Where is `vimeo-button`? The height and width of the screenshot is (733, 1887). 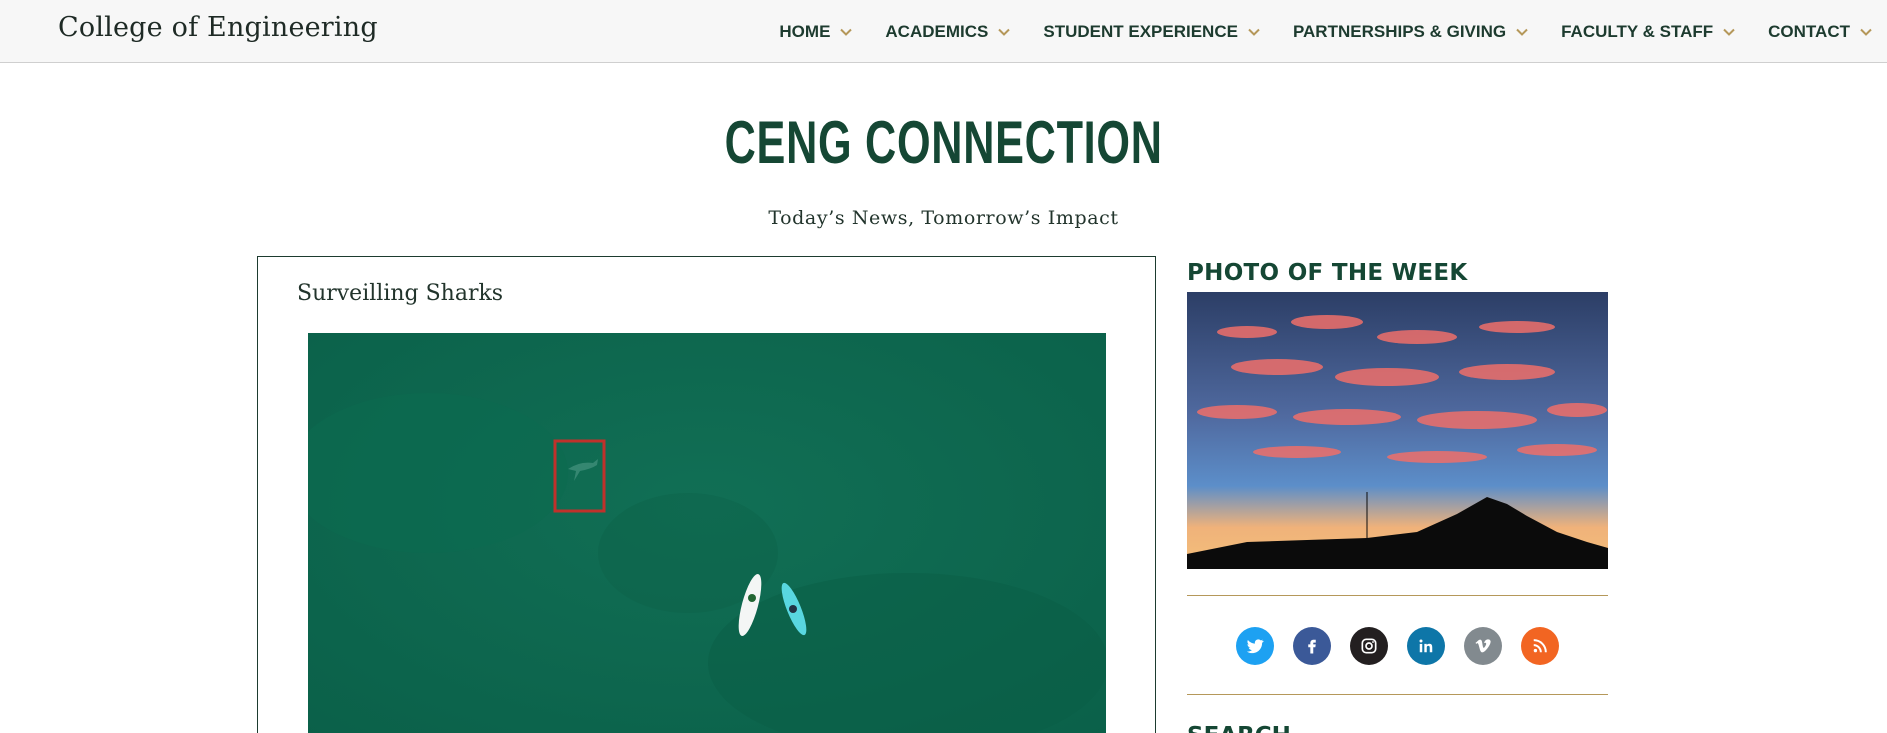 vimeo-button is located at coordinates (1483, 646).